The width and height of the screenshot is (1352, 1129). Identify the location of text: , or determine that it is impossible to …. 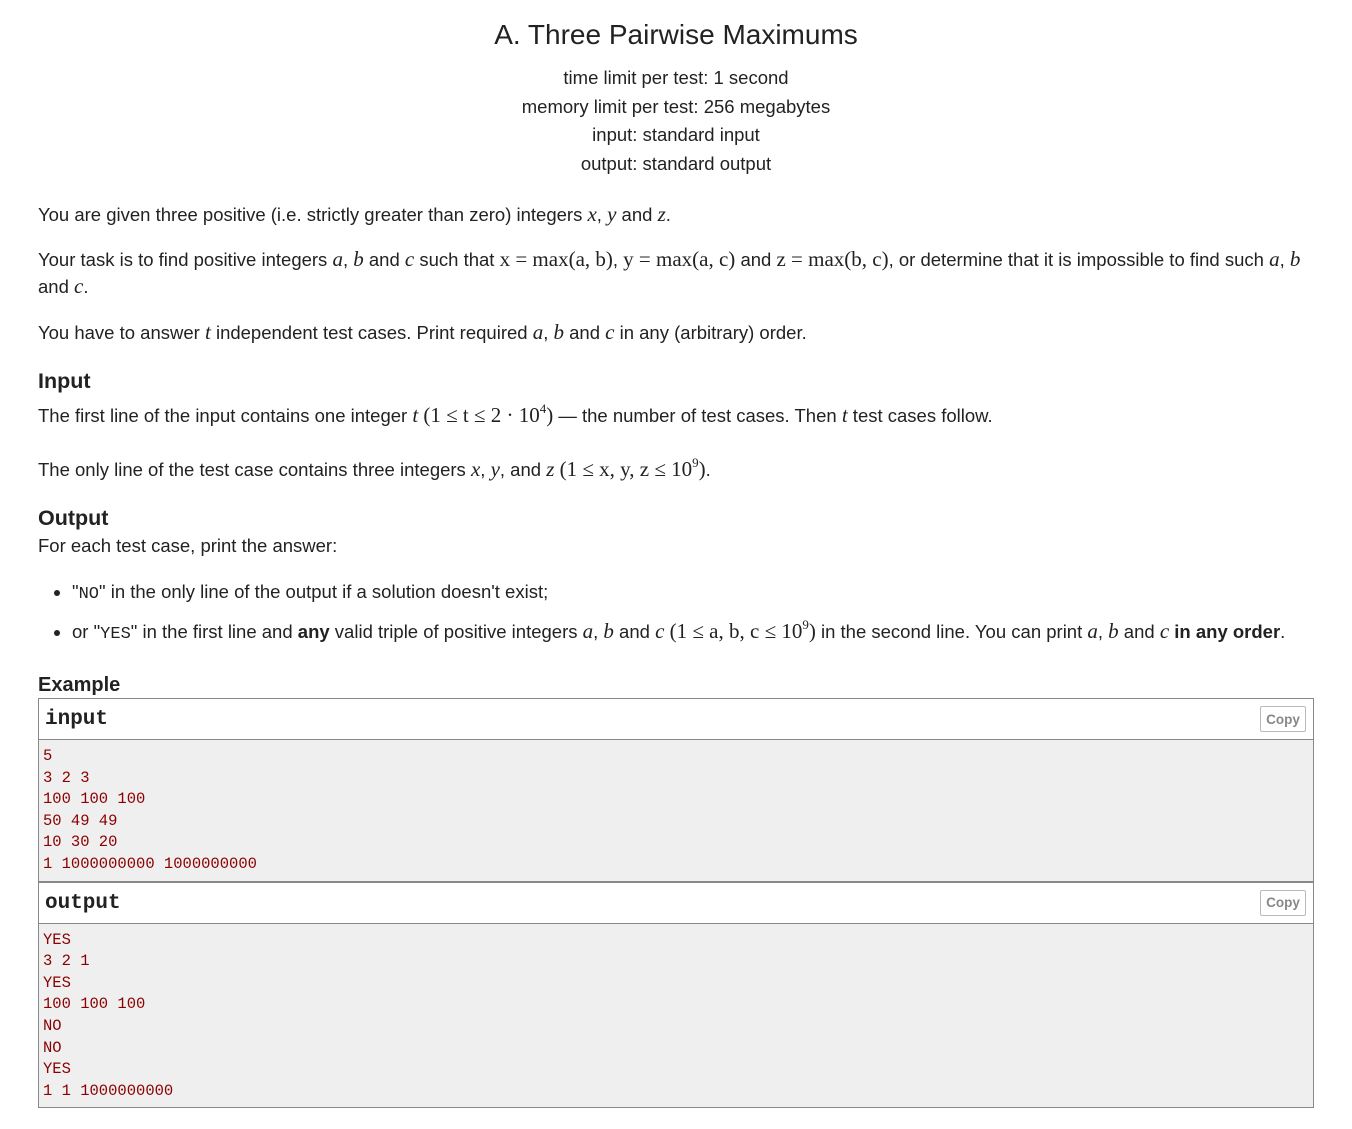
(1079, 259).